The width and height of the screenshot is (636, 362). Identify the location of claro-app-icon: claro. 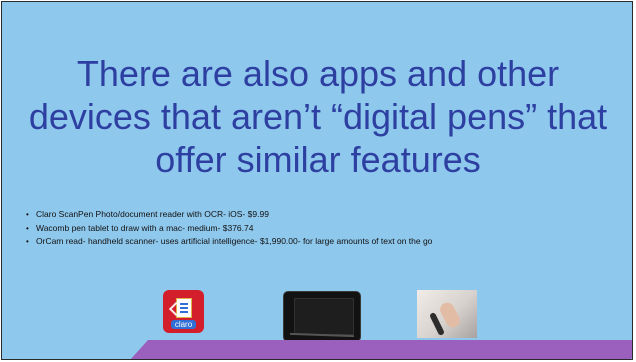
(183, 311).